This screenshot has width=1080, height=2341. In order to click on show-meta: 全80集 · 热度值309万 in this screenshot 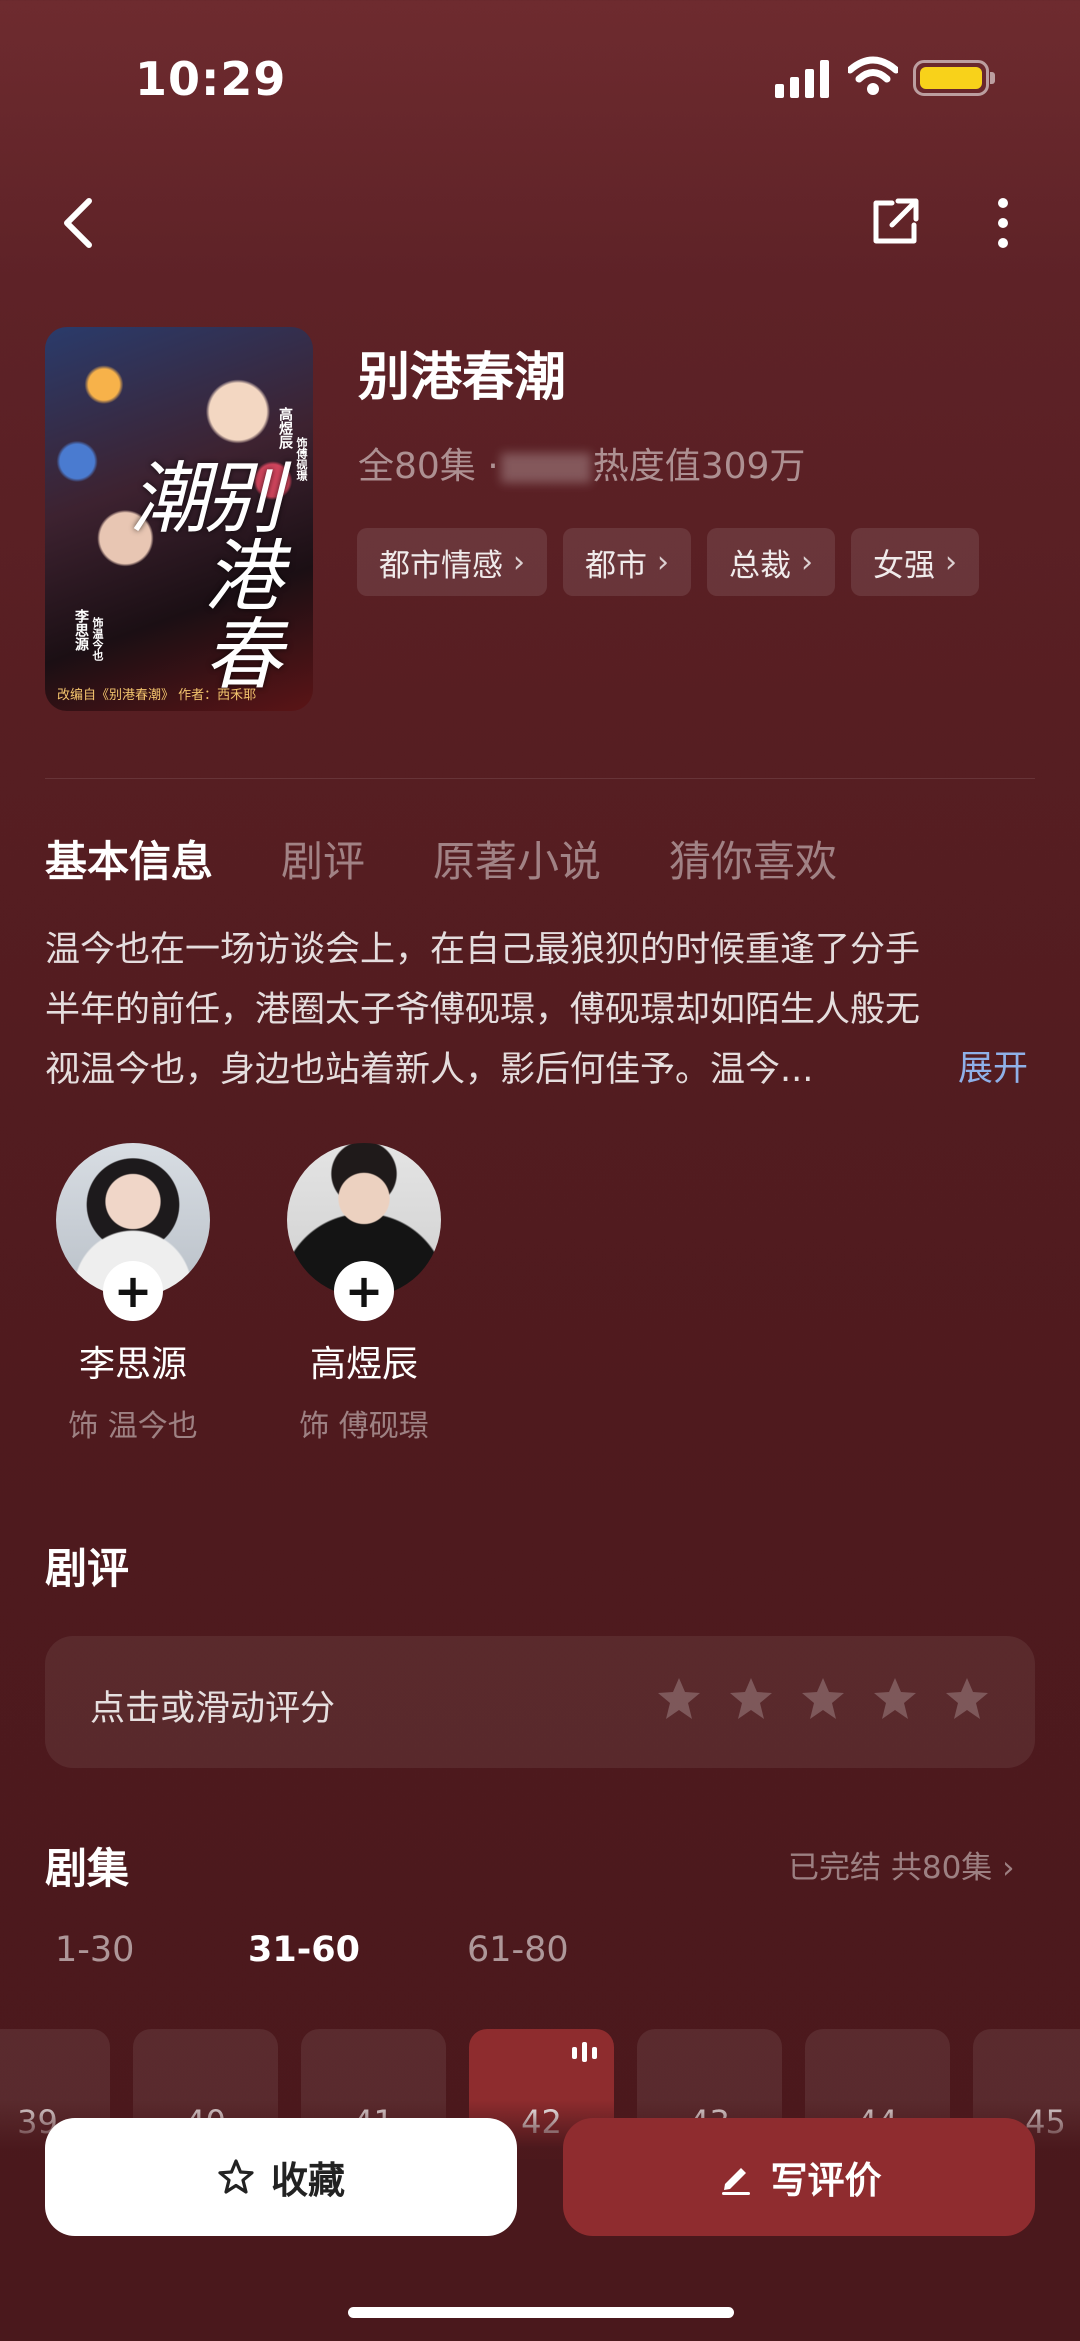, I will do `click(581, 463)`.